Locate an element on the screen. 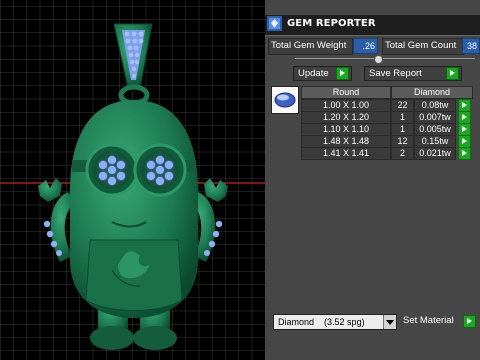  total-gem-count-label: Total Gem Count is located at coordinates (423, 46).